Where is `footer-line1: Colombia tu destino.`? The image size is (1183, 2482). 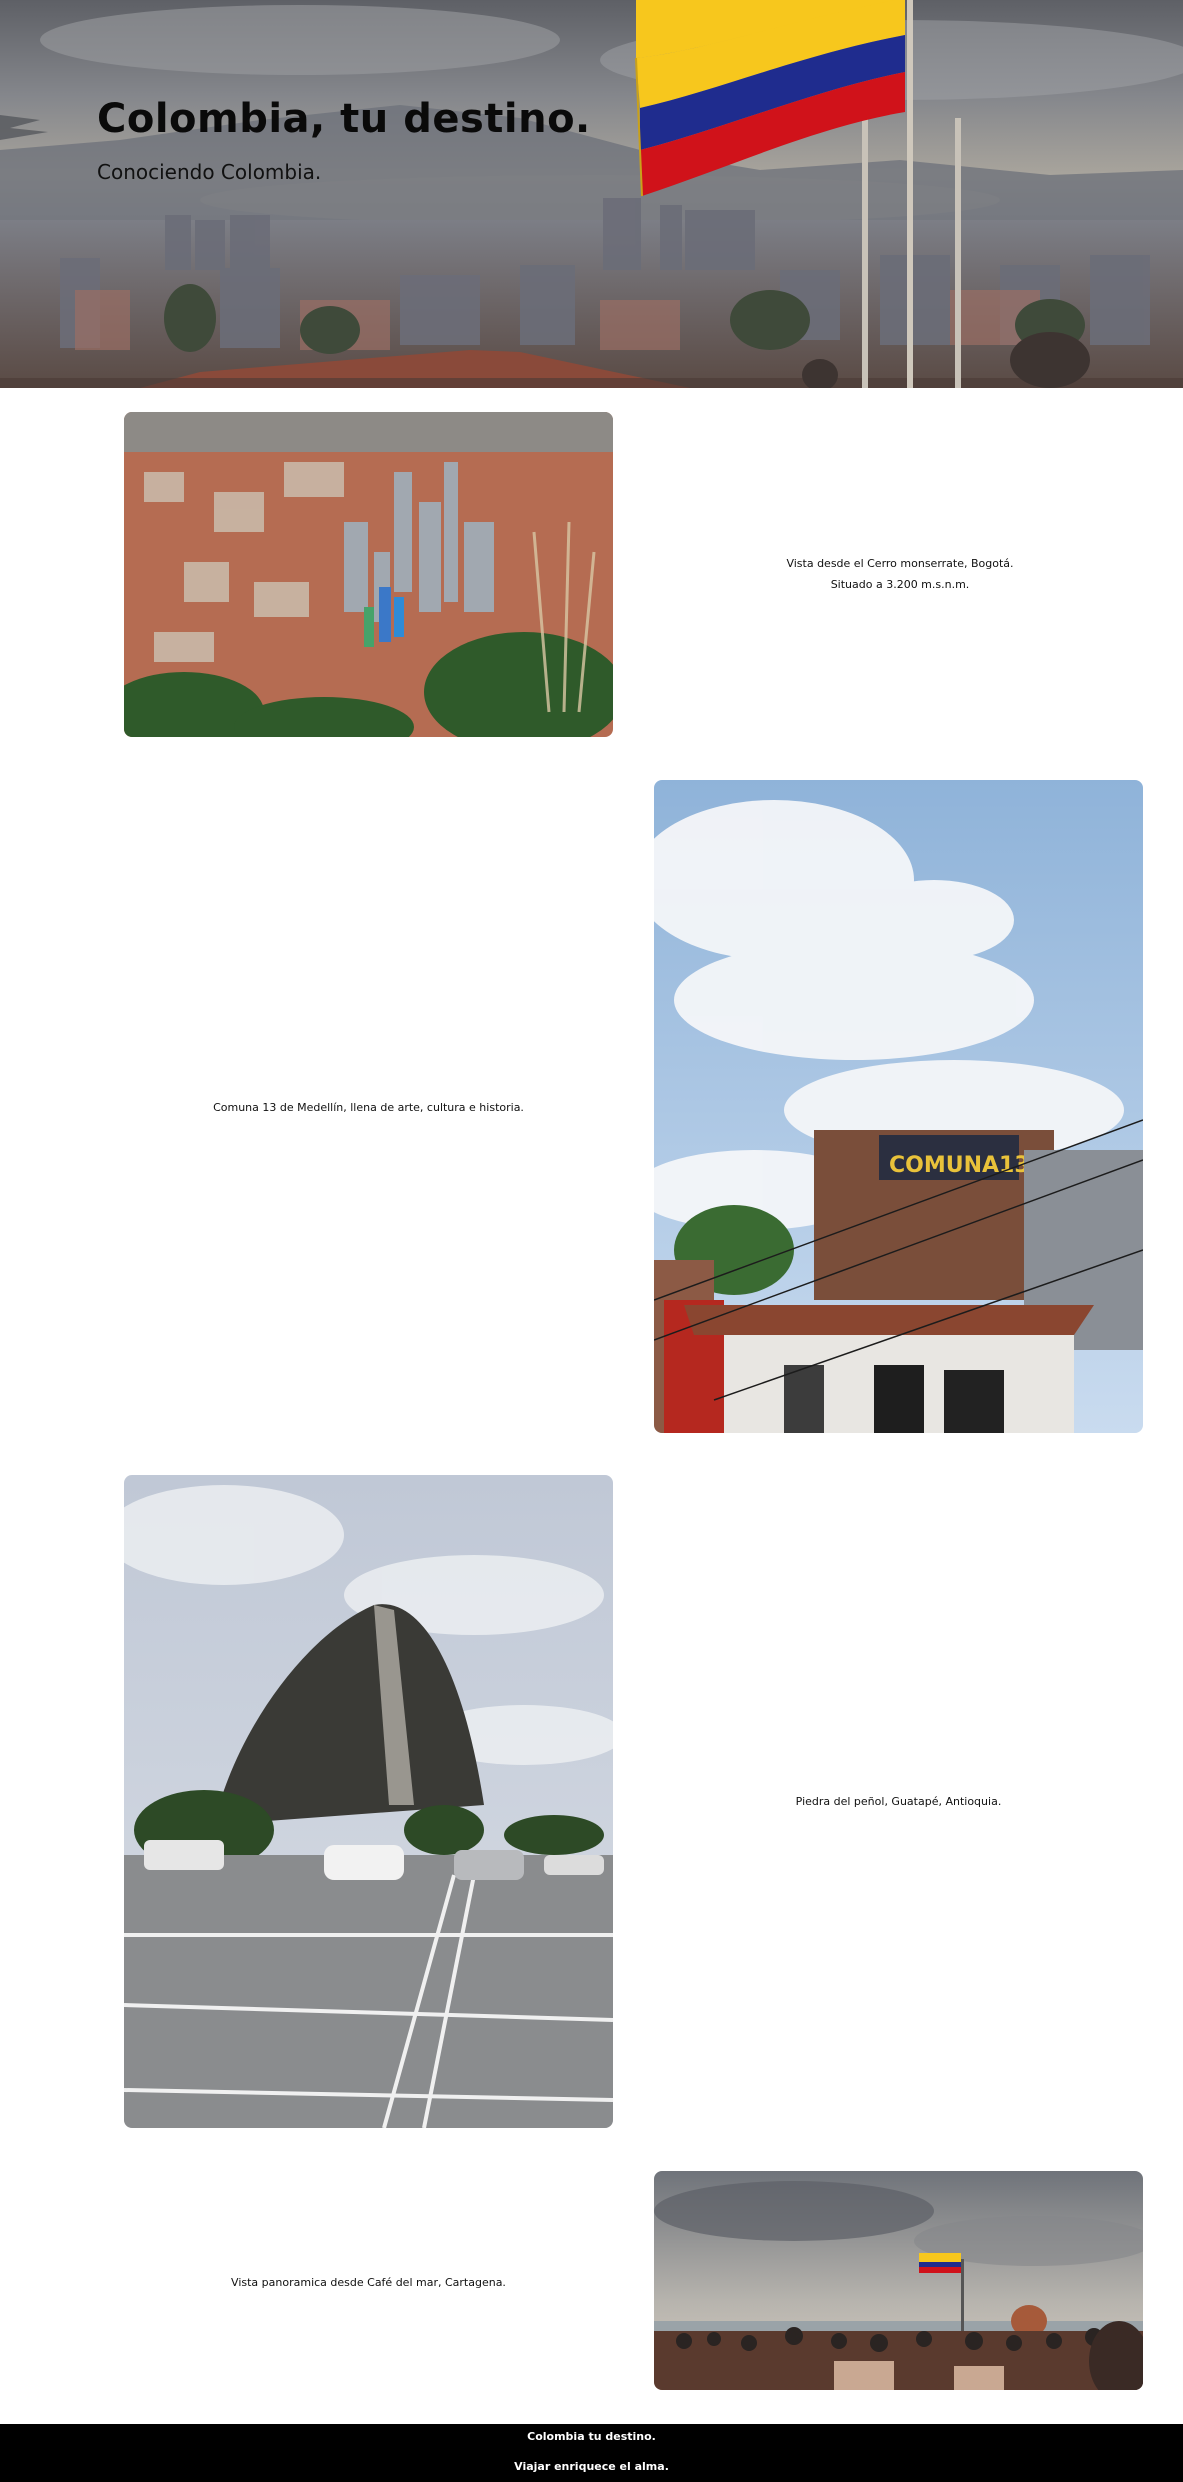
footer-line1: Colombia tu destino. is located at coordinates (591, 2436).